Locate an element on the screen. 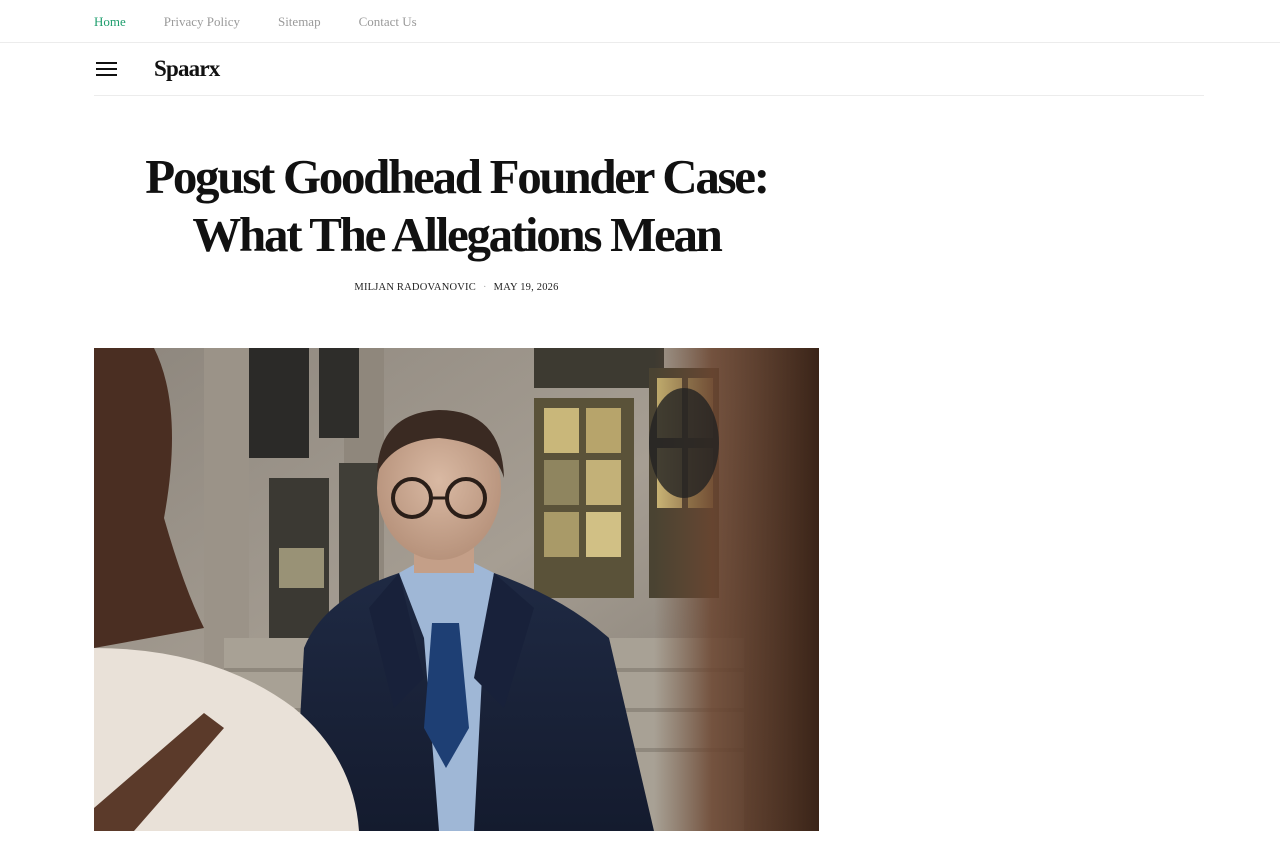 Image resolution: width=1280 pixels, height=853 pixels. author-link: MILJAN RADOVANOVIC is located at coordinates (415, 287).